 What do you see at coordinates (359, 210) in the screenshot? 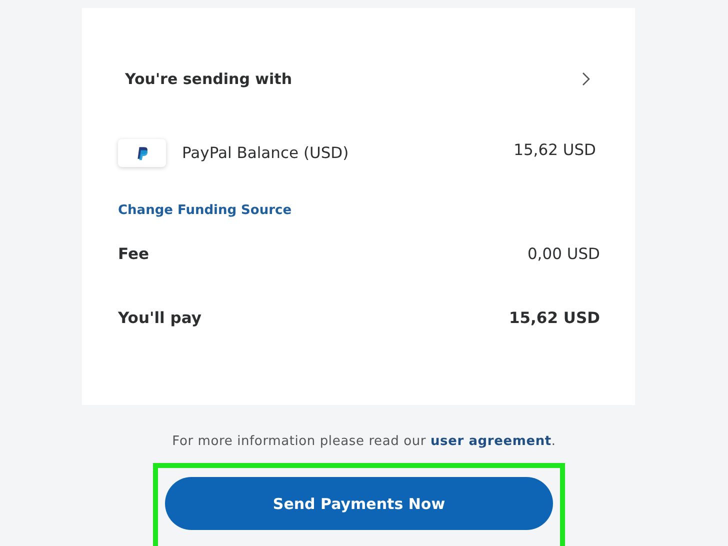
I see `change-funding-link: Change Funding Source` at bounding box center [359, 210].